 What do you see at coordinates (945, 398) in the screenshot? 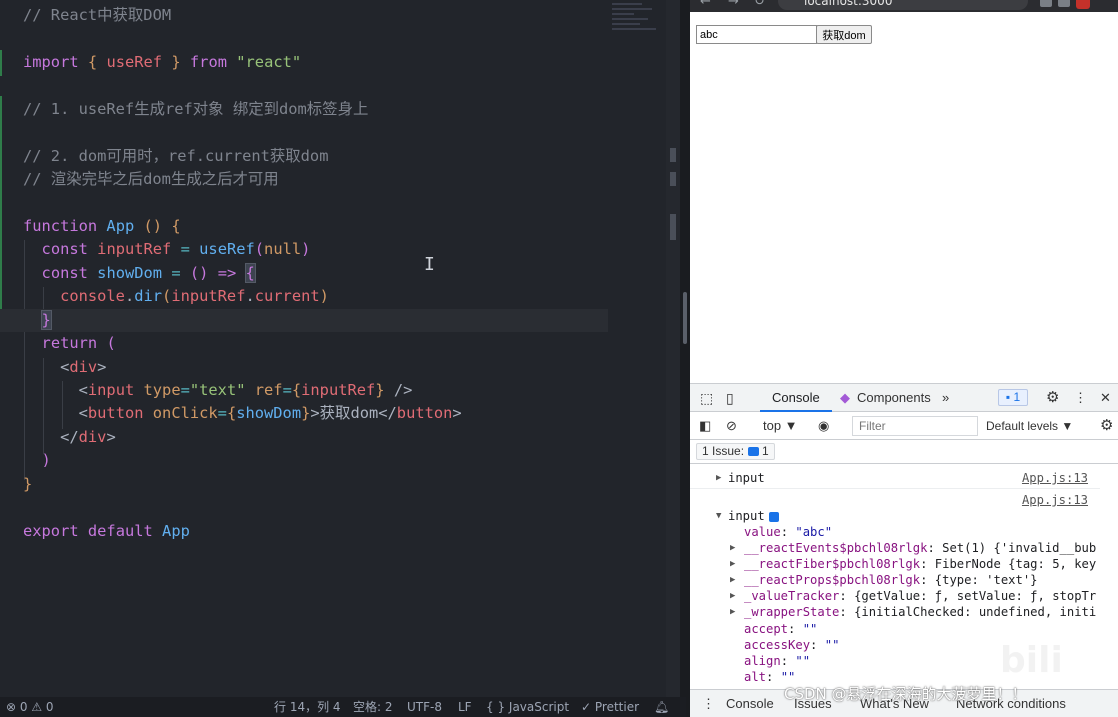
I see `more-tabs-icon: »` at bounding box center [945, 398].